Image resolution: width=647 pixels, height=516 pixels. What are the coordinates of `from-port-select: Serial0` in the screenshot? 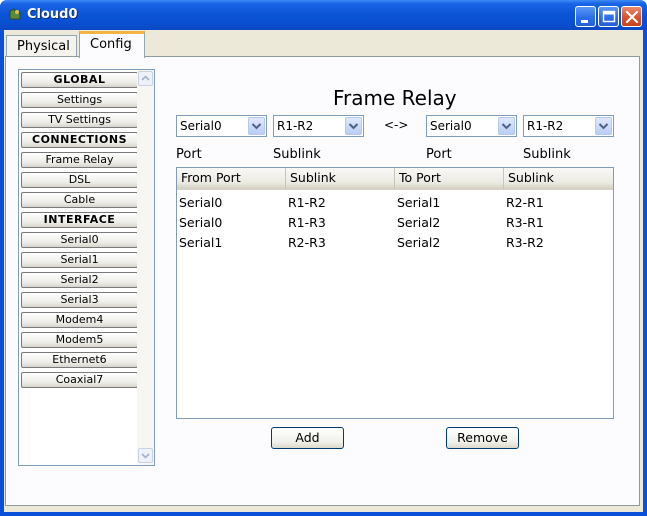 It's located at (221, 126).